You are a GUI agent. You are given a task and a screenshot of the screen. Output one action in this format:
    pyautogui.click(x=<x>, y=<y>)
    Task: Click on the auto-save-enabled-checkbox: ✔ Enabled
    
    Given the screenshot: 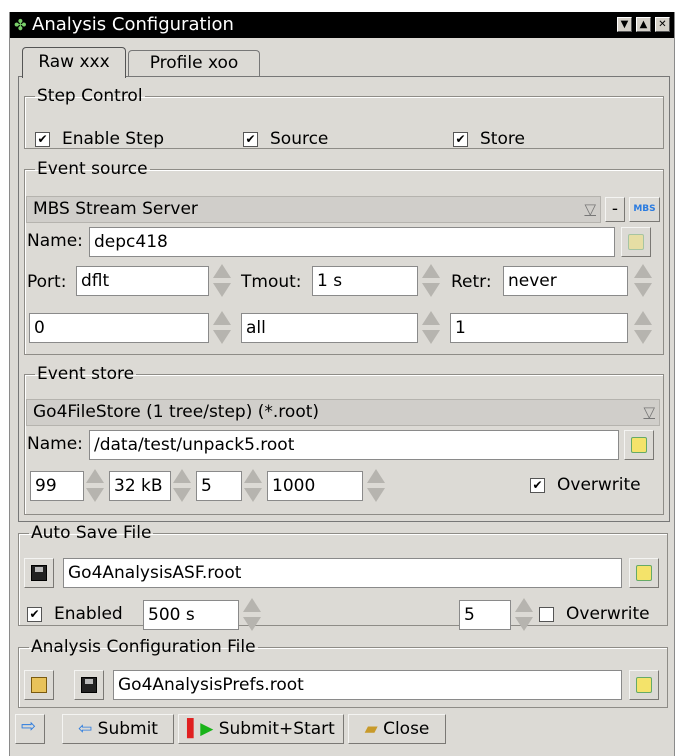 What is the action you would take?
    pyautogui.click(x=75, y=614)
    